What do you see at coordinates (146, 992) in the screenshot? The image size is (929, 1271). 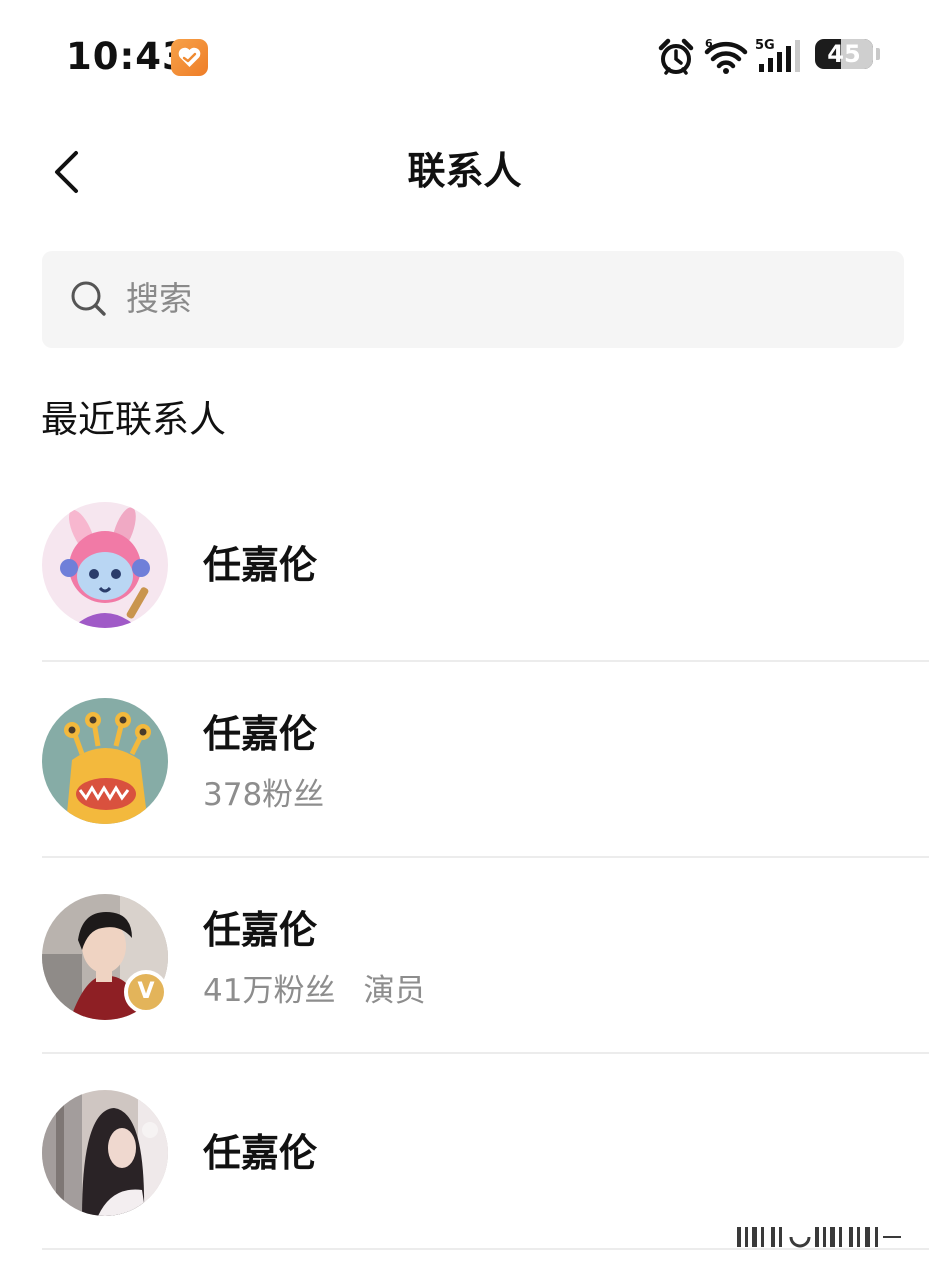 I see `verified-badge: V` at bounding box center [146, 992].